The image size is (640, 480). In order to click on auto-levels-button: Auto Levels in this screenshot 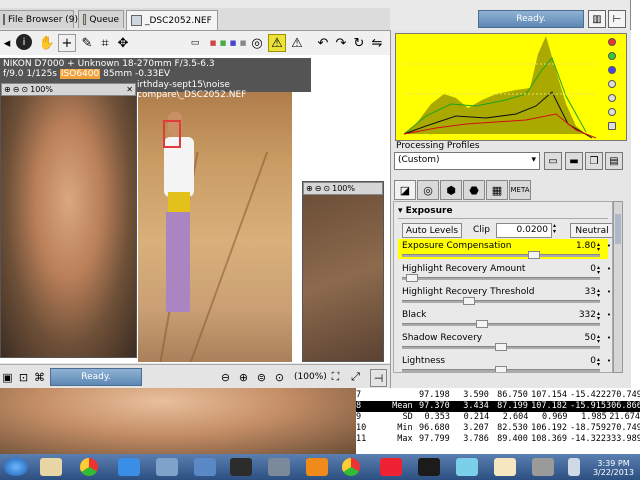, I will do `click(432, 230)`.